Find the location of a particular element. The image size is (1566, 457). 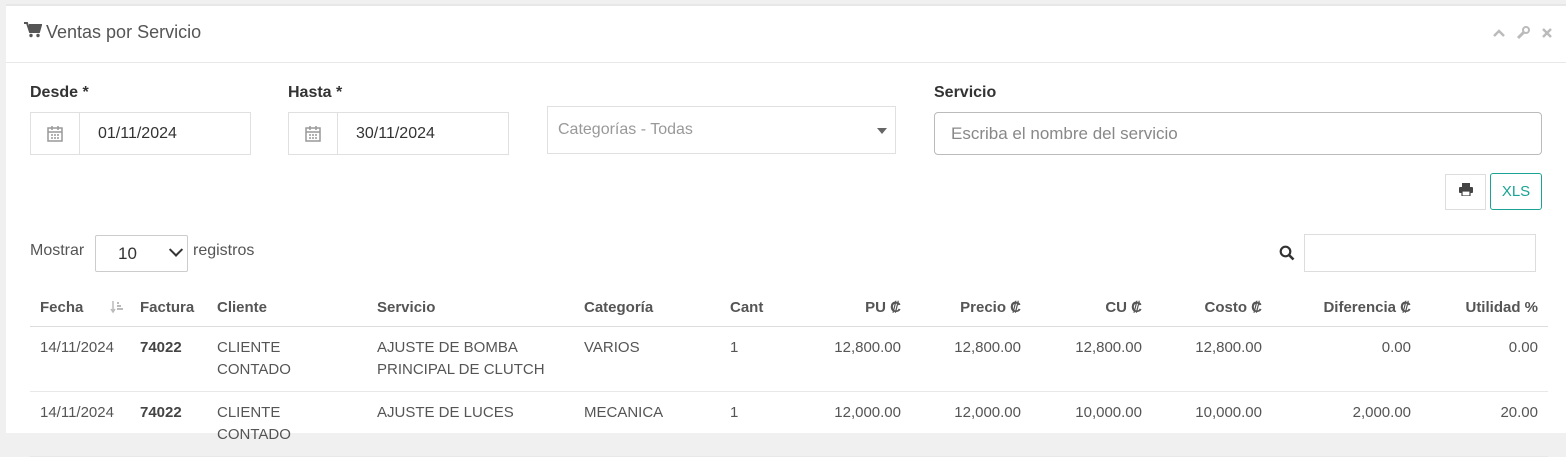

cell-servicio: AJUSTE DE LUCES is located at coordinates (470, 424).